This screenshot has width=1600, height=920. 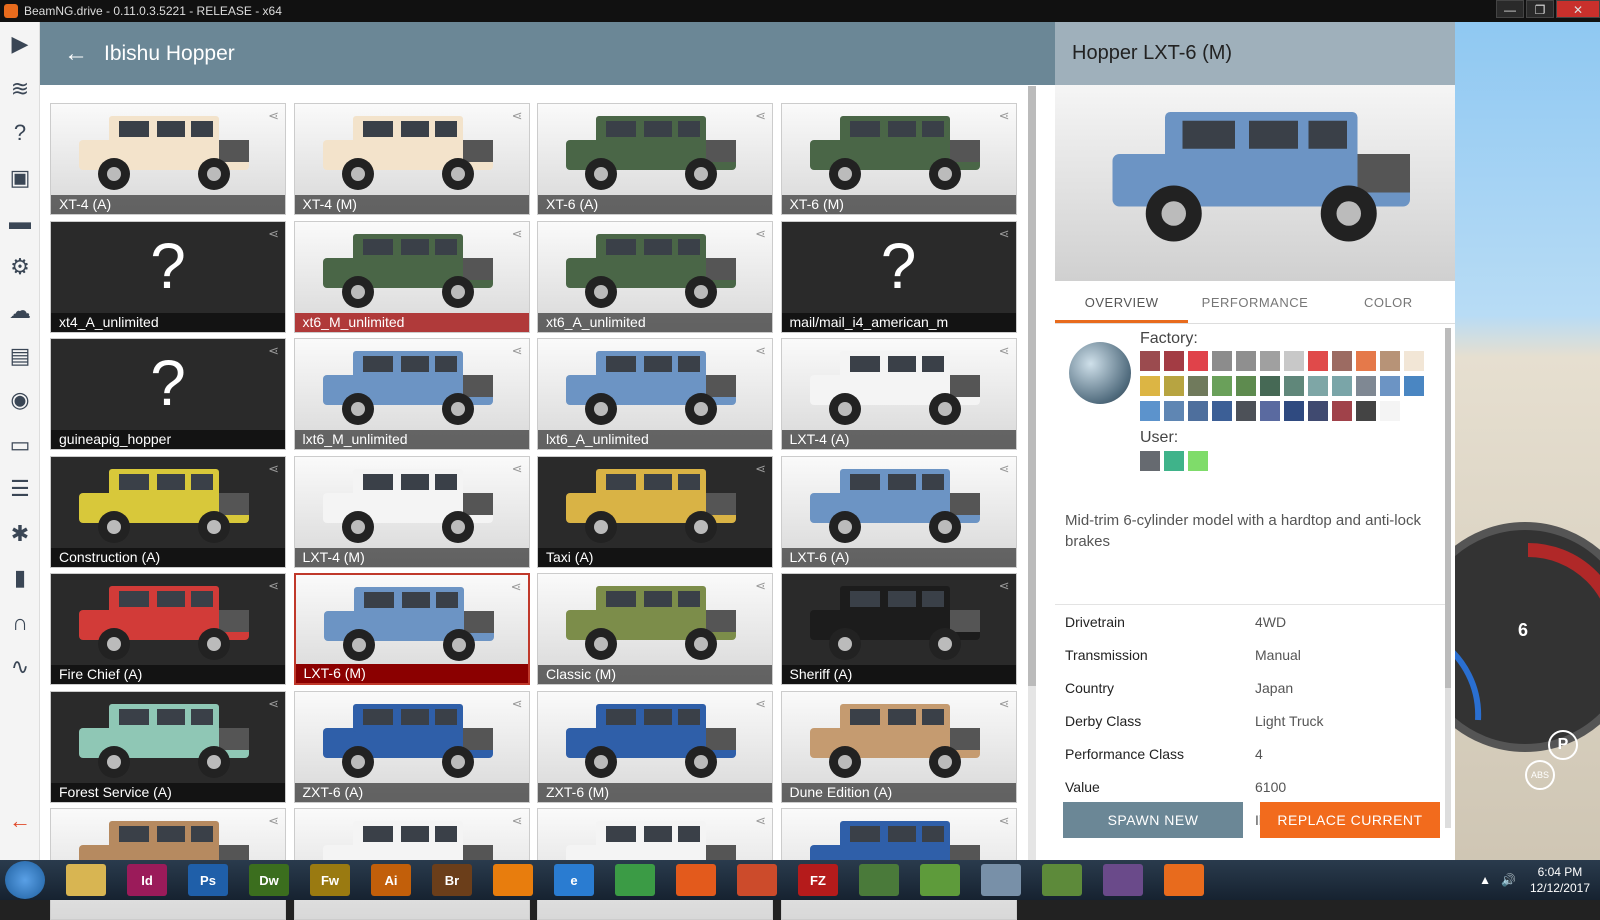 I want to click on config-tile: ⋖ LXT-4 (M), so click(x=411, y=511).